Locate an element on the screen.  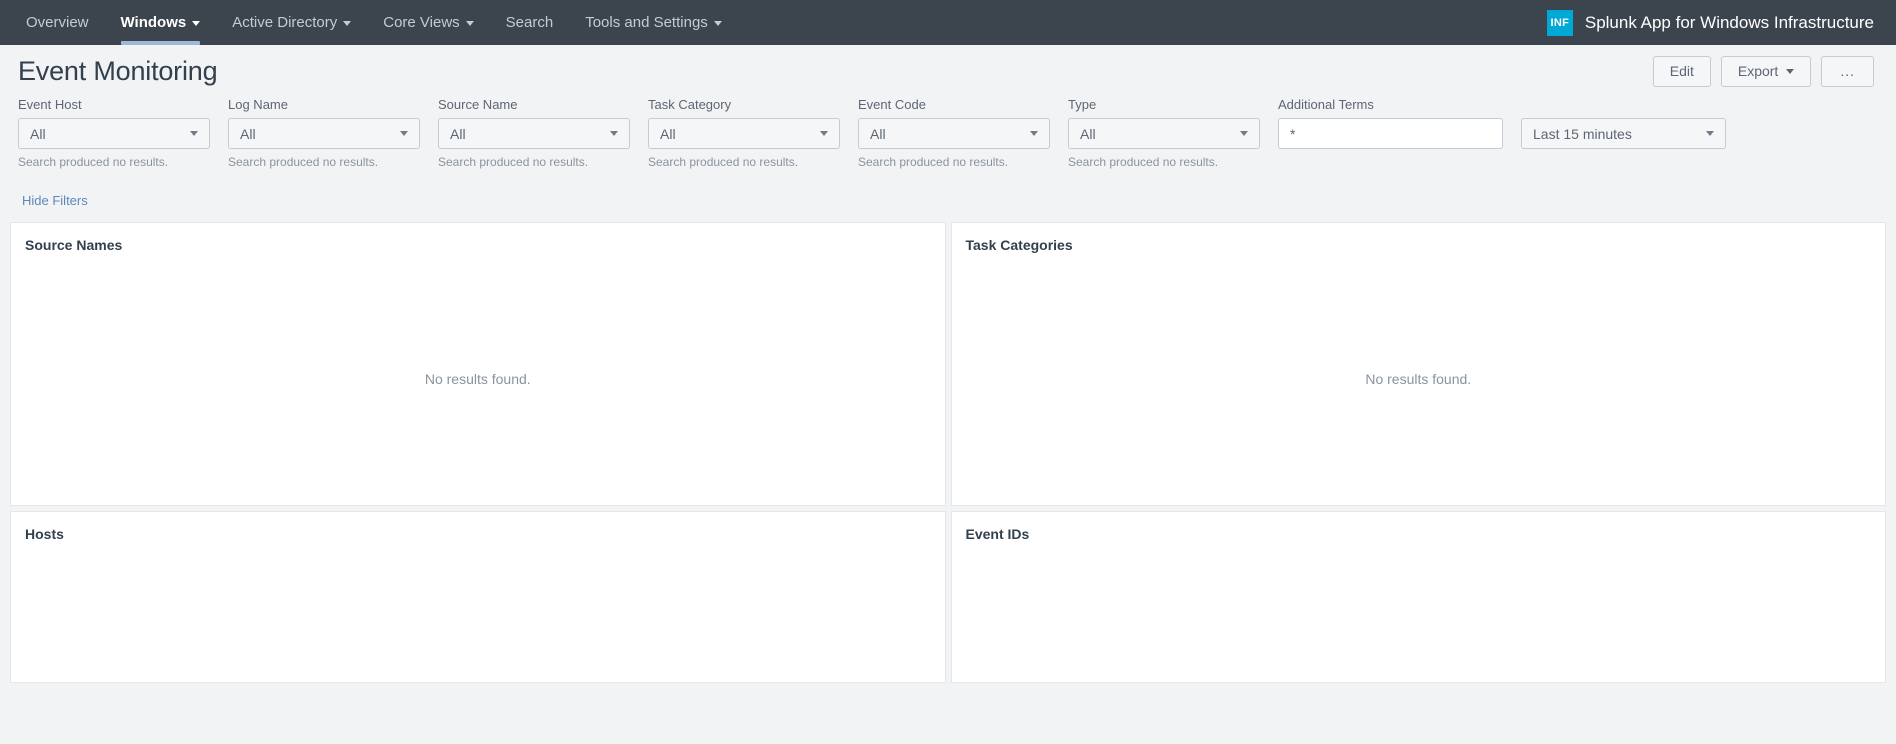
nav-item-label: Tools and Settings is located at coordinates (646, 22).